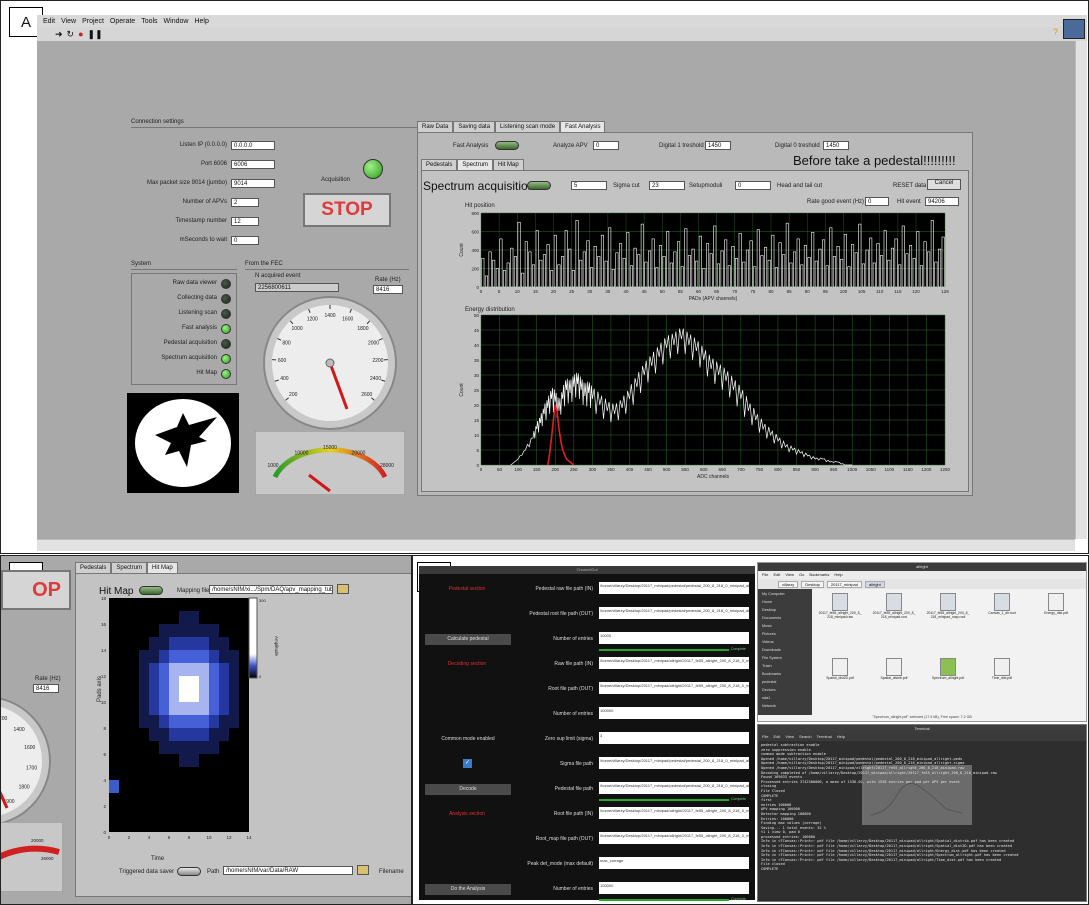 This screenshot has width=1089, height=905. What do you see at coordinates (556, 545) in the screenshot?
I see `horizontal-scrollbar` at bounding box center [556, 545].